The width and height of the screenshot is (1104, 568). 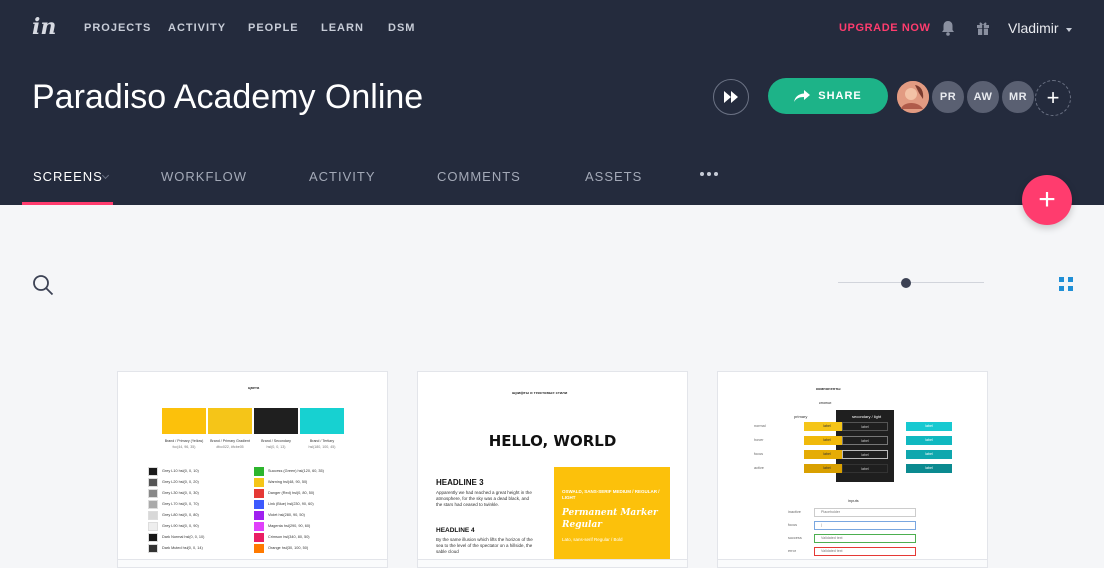 I want to click on zoom-slider-track, so click(x=911, y=282).